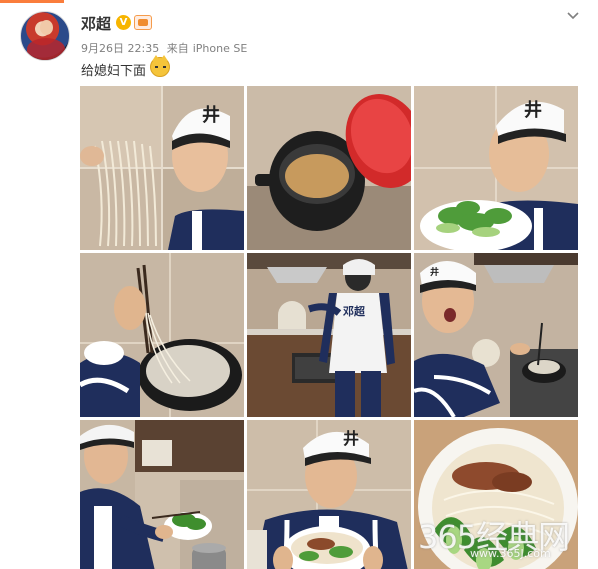 The image size is (598, 569). What do you see at coordinates (434, 272) in the screenshot?
I see `hat-logo-text-3: 井` at bounding box center [434, 272].